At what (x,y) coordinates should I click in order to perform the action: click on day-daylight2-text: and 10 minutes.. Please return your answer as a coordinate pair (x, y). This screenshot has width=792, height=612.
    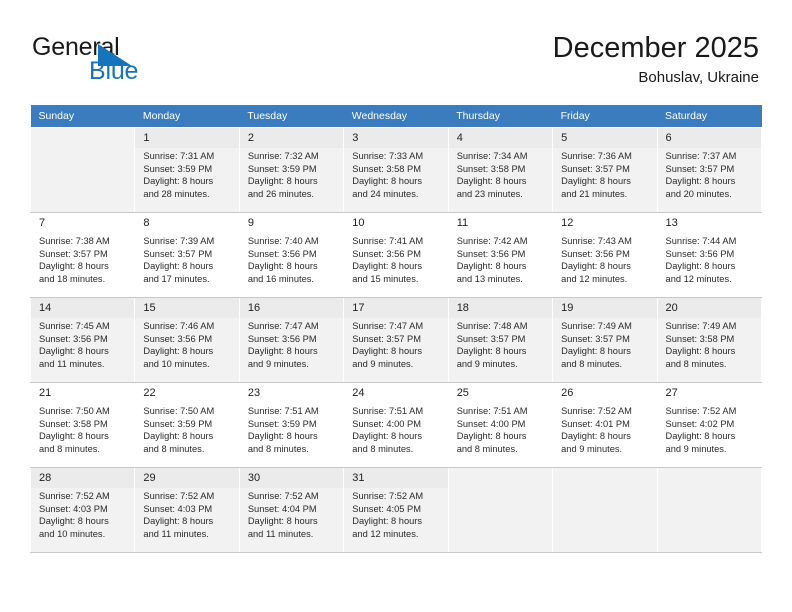
    Looking at the image, I should click on (72, 533).